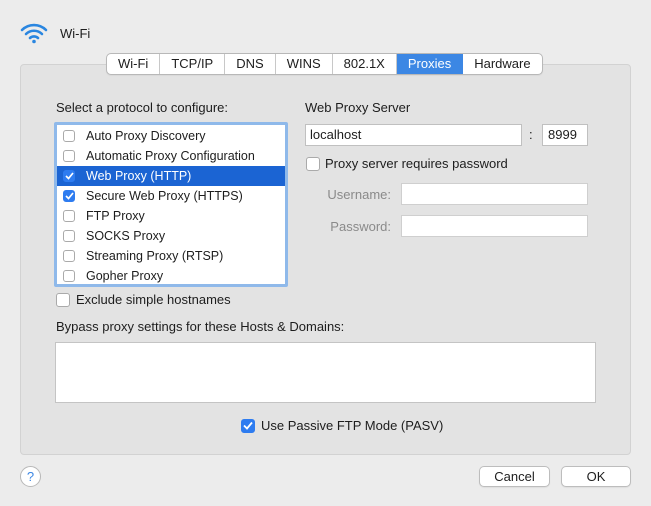 The image size is (651, 506). I want to click on header-title: Wi-Fi, so click(75, 33).